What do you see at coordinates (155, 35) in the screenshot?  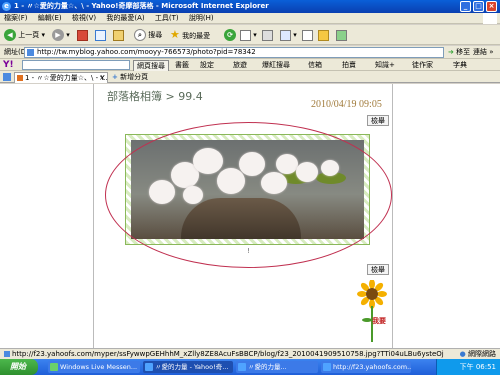 I see `search-label: 搜尋` at bounding box center [155, 35].